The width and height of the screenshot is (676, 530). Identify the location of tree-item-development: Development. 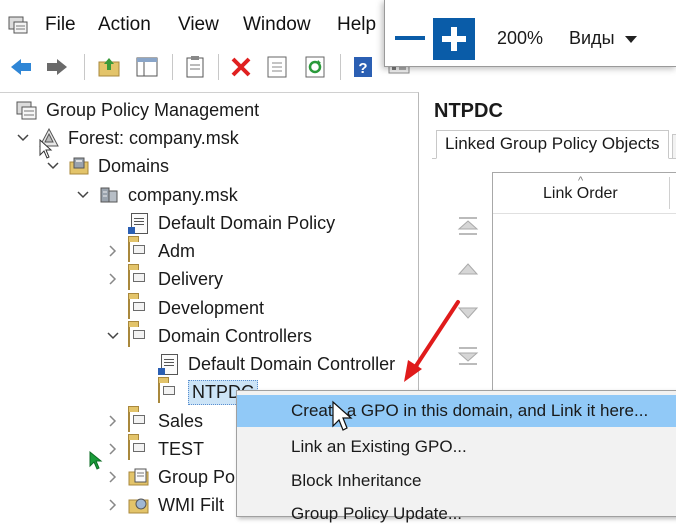
(185, 308).